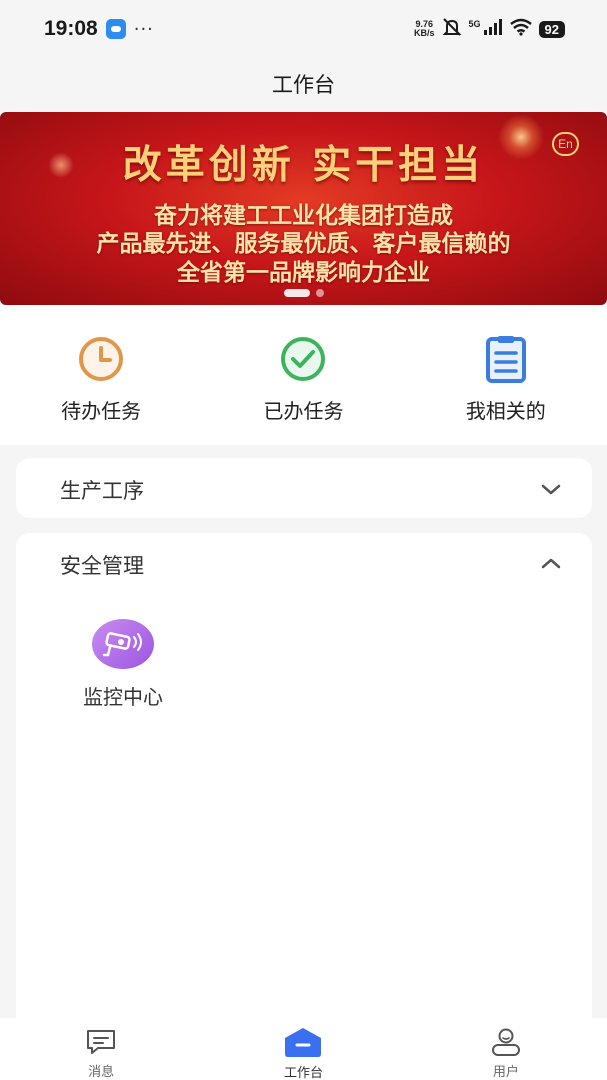 This screenshot has width=607, height=1080. What do you see at coordinates (551, 489) in the screenshot?
I see `chevron-down-icon` at bounding box center [551, 489].